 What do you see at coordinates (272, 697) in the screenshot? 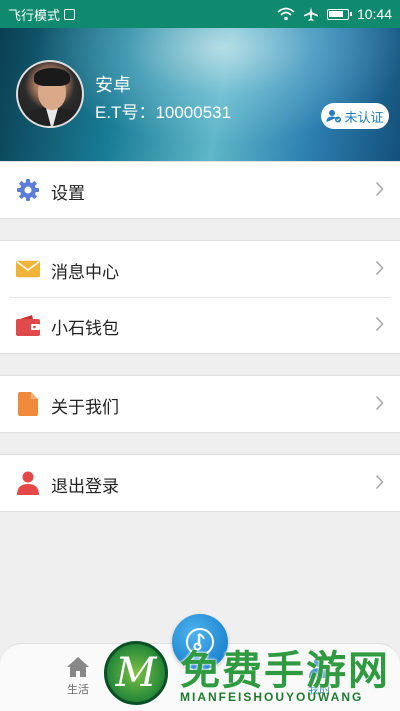
I see `watermark-subtitle: MIANFEISHOUYOUWANG` at bounding box center [272, 697].